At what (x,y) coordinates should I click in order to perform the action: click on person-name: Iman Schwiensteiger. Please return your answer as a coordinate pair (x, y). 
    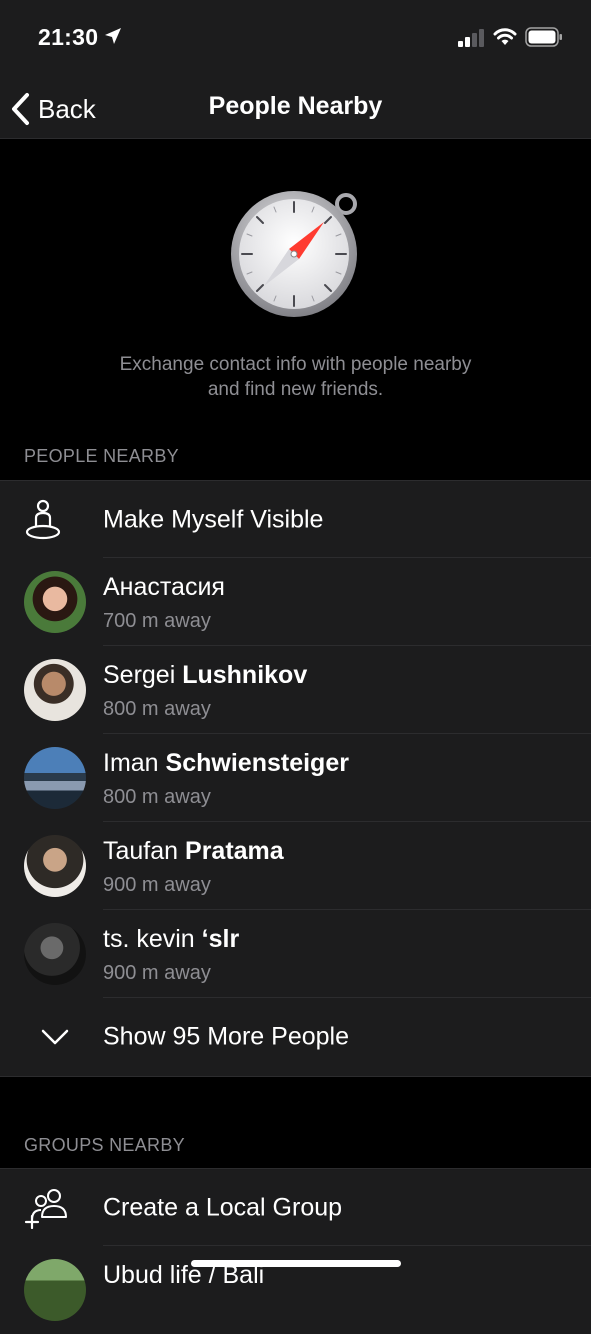
    Looking at the image, I should click on (226, 763).